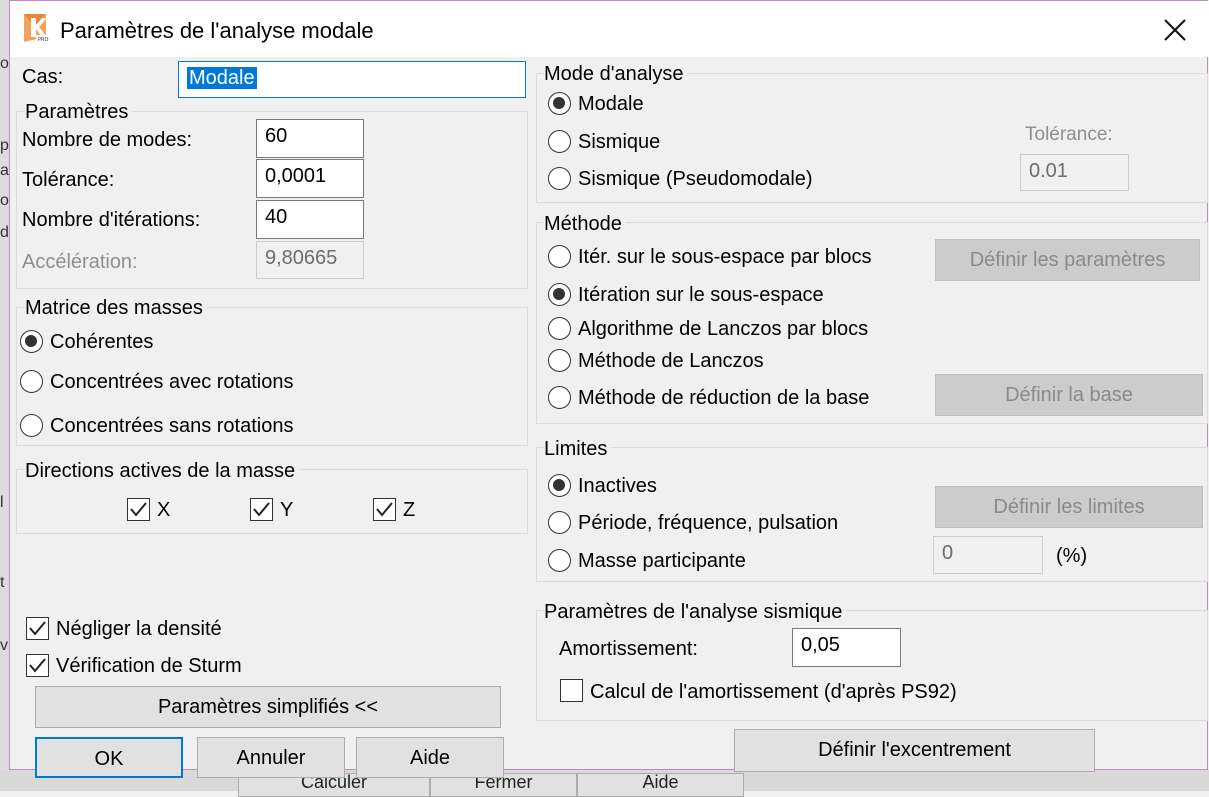 This screenshot has height=797, width=1209. Describe the element at coordinates (163, 510) in the screenshot. I see `direction-x-label: X` at that location.